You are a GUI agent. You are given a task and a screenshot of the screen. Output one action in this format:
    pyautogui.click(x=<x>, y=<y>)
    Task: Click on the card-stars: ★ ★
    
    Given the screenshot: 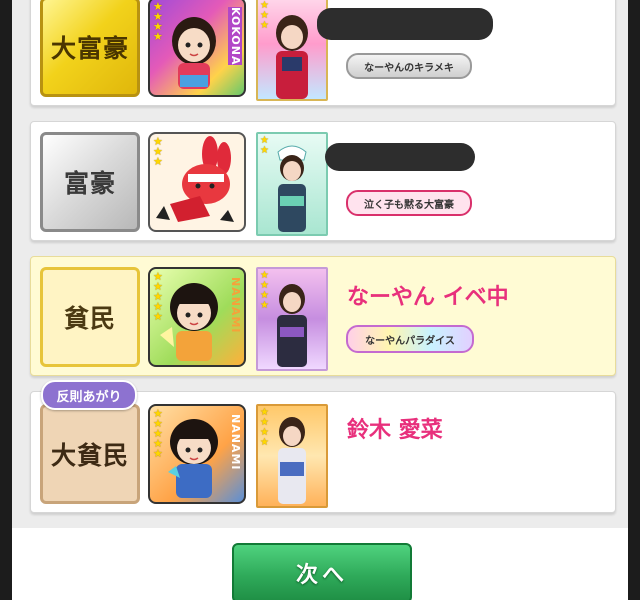 What is the action you would take?
    pyautogui.click(x=264, y=145)
    